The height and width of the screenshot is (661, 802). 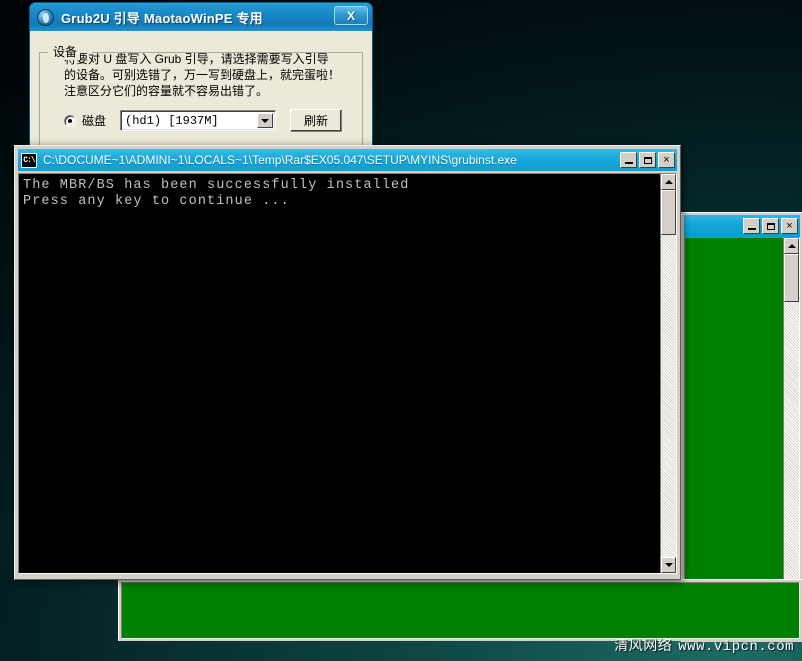 I want to click on scroll-down-icon, so click(x=668, y=565).